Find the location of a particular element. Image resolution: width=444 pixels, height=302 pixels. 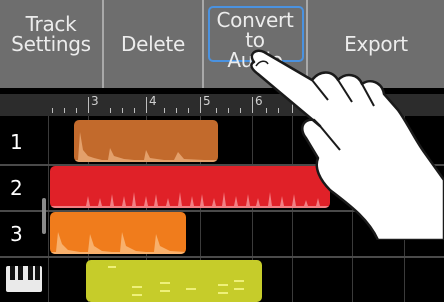

track-divider is located at coordinates (222, 257).